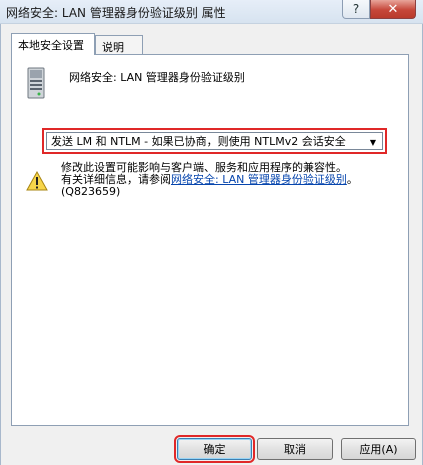 The height and width of the screenshot is (465, 423). What do you see at coordinates (37, 181) in the screenshot?
I see `warning-icon` at bounding box center [37, 181].